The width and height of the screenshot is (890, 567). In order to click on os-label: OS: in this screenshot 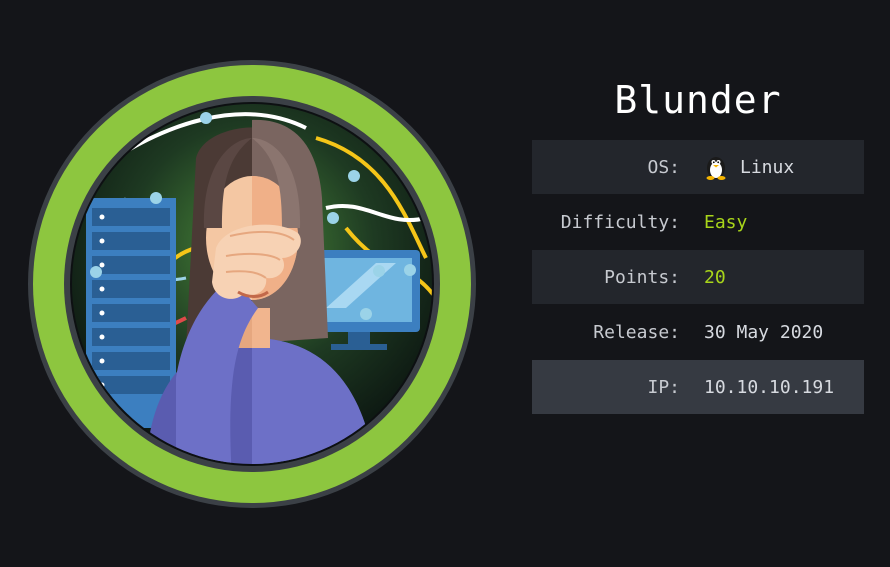, I will do `click(663, 167)`.